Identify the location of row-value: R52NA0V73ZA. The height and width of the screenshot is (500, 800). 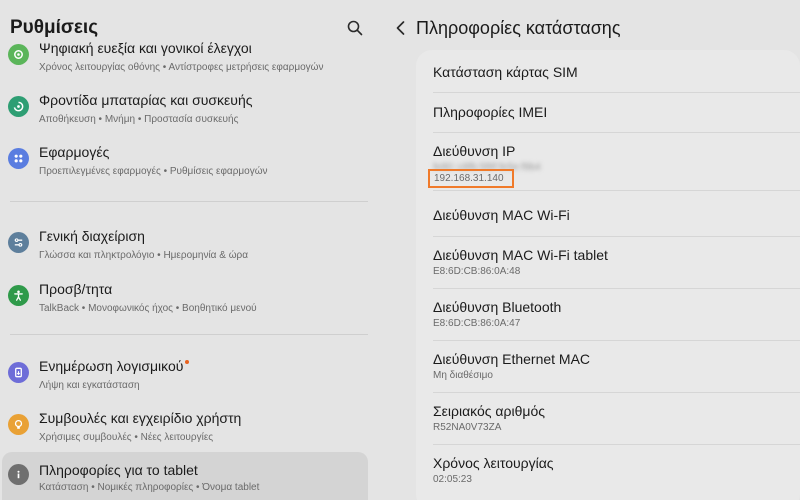
(467, 427).